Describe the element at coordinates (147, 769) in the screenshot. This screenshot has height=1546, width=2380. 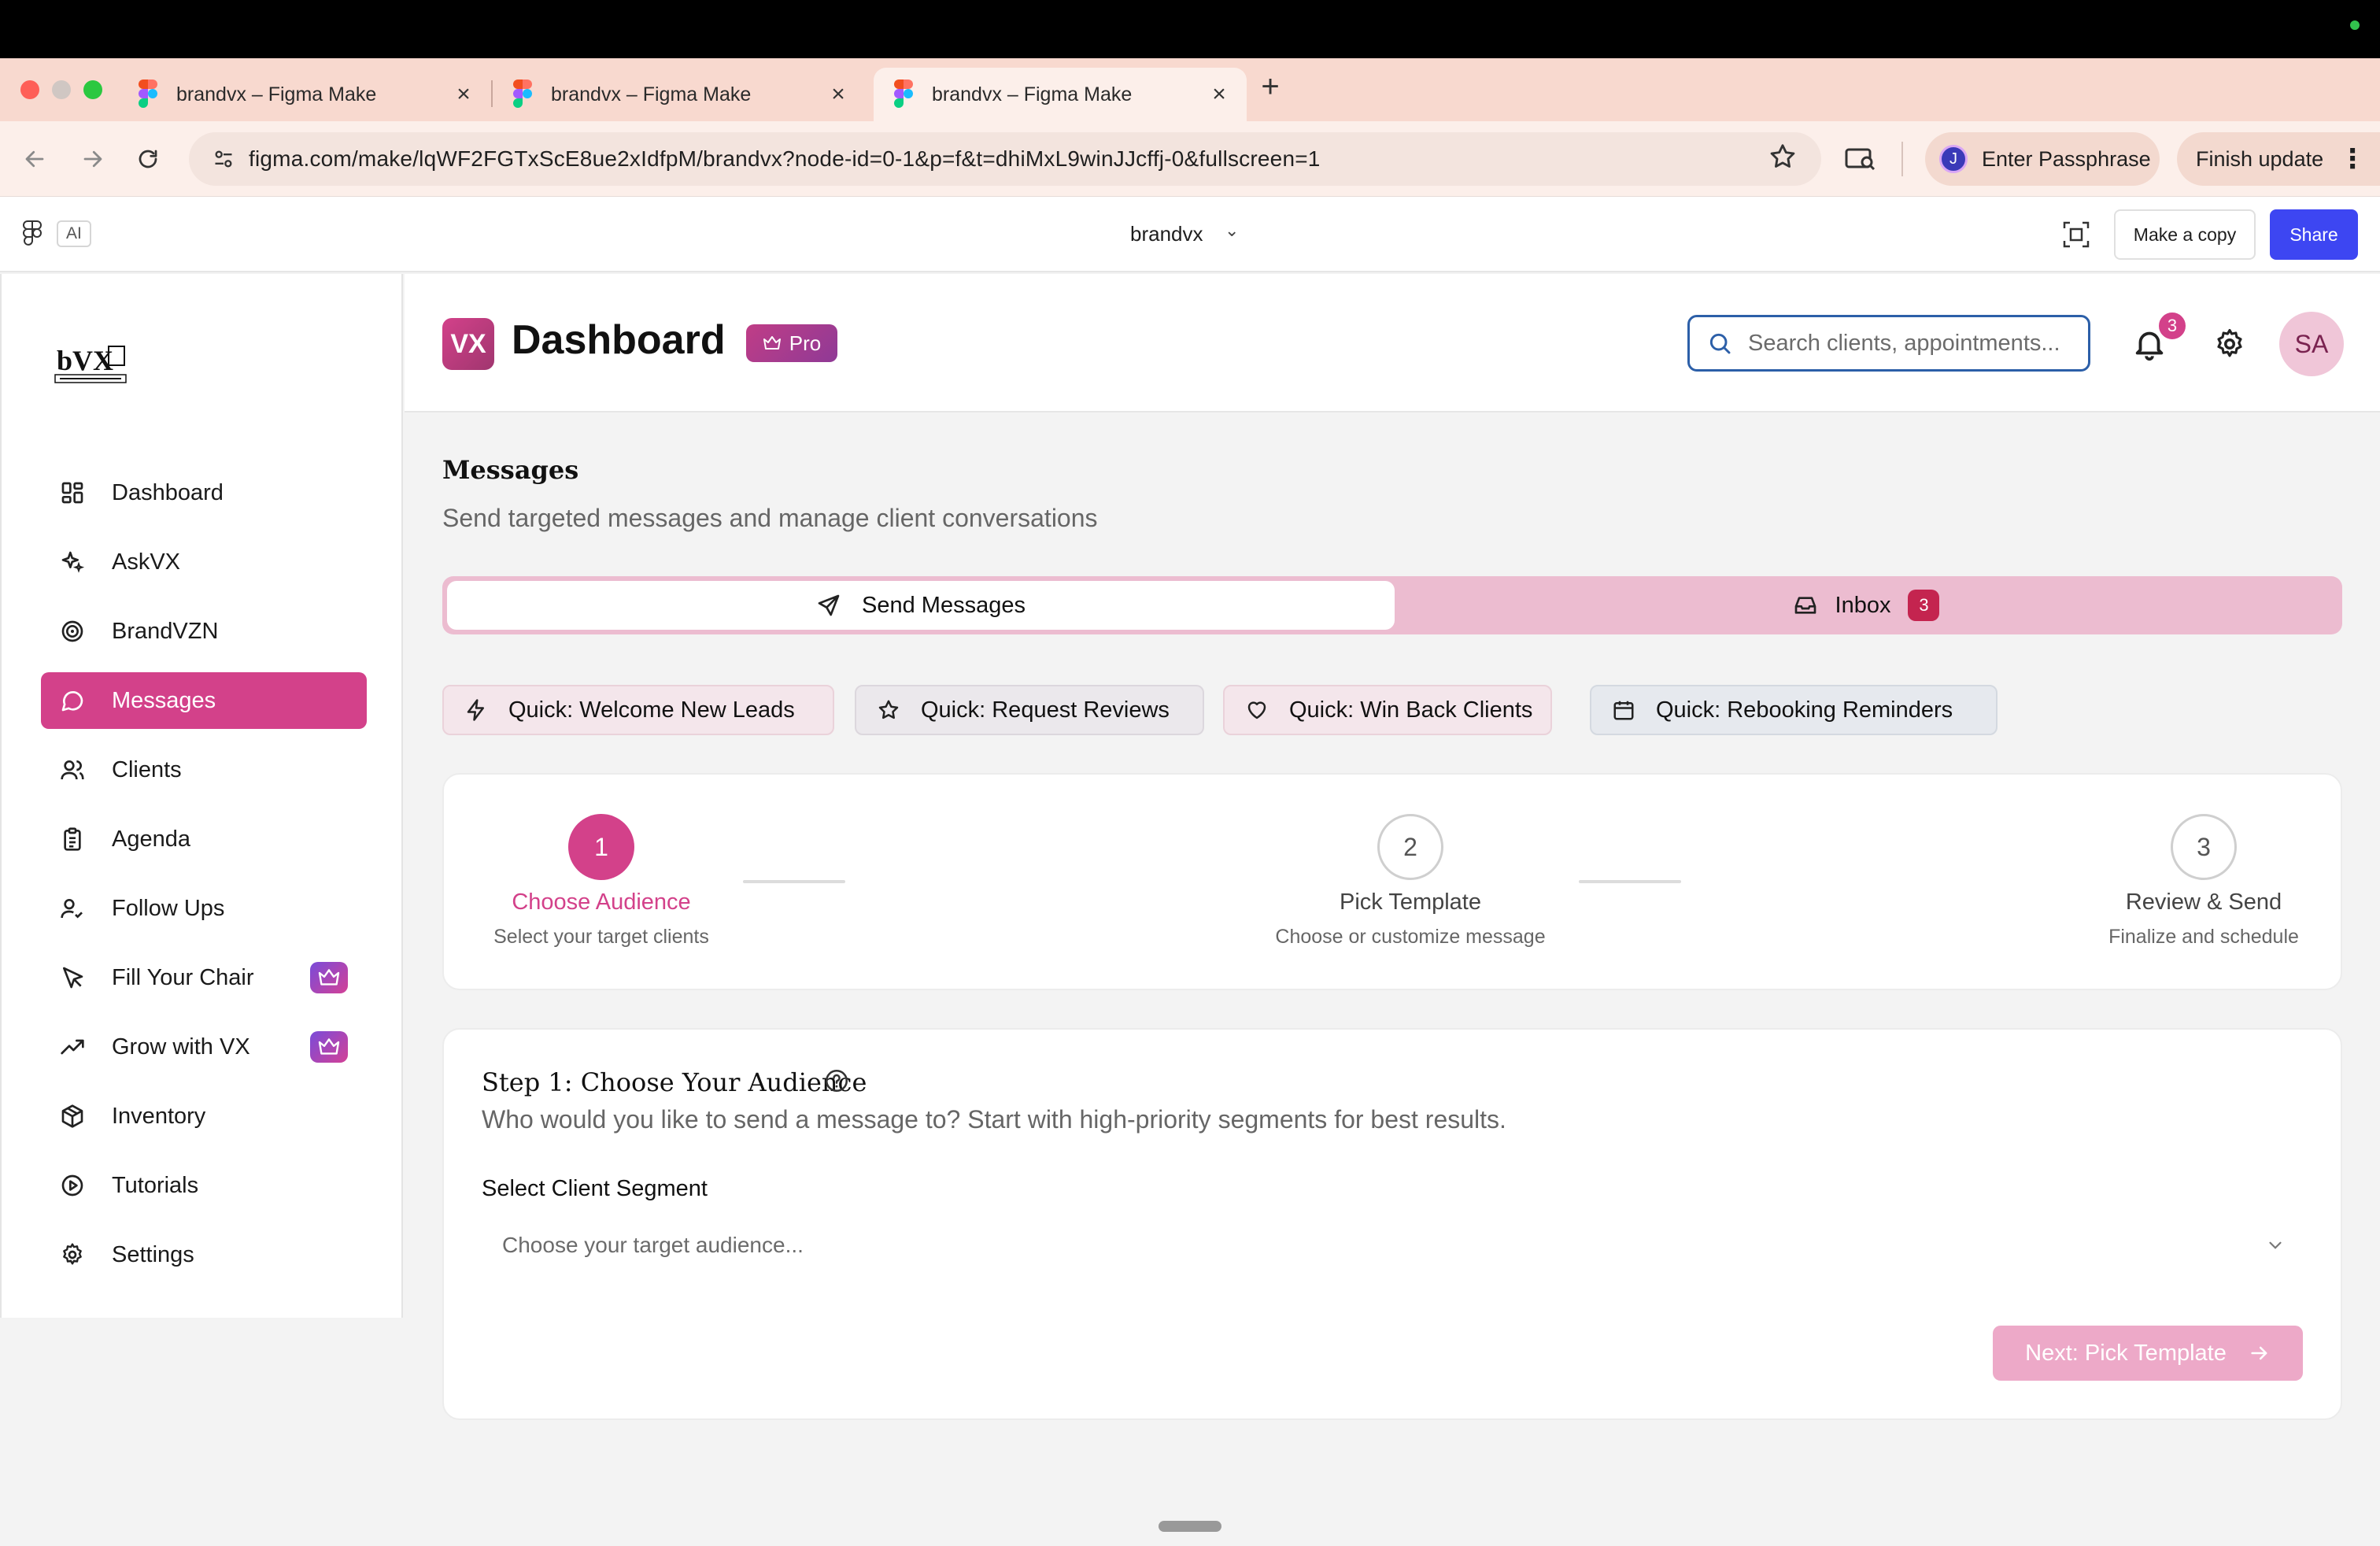
I see `sidebar-item-label: Clients` at that location.